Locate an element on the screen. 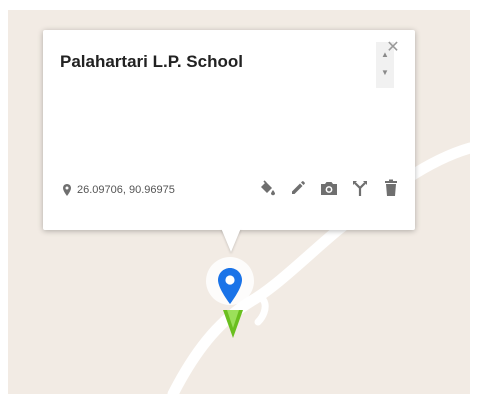  pencil-icon is located at coordinates (298, 188).